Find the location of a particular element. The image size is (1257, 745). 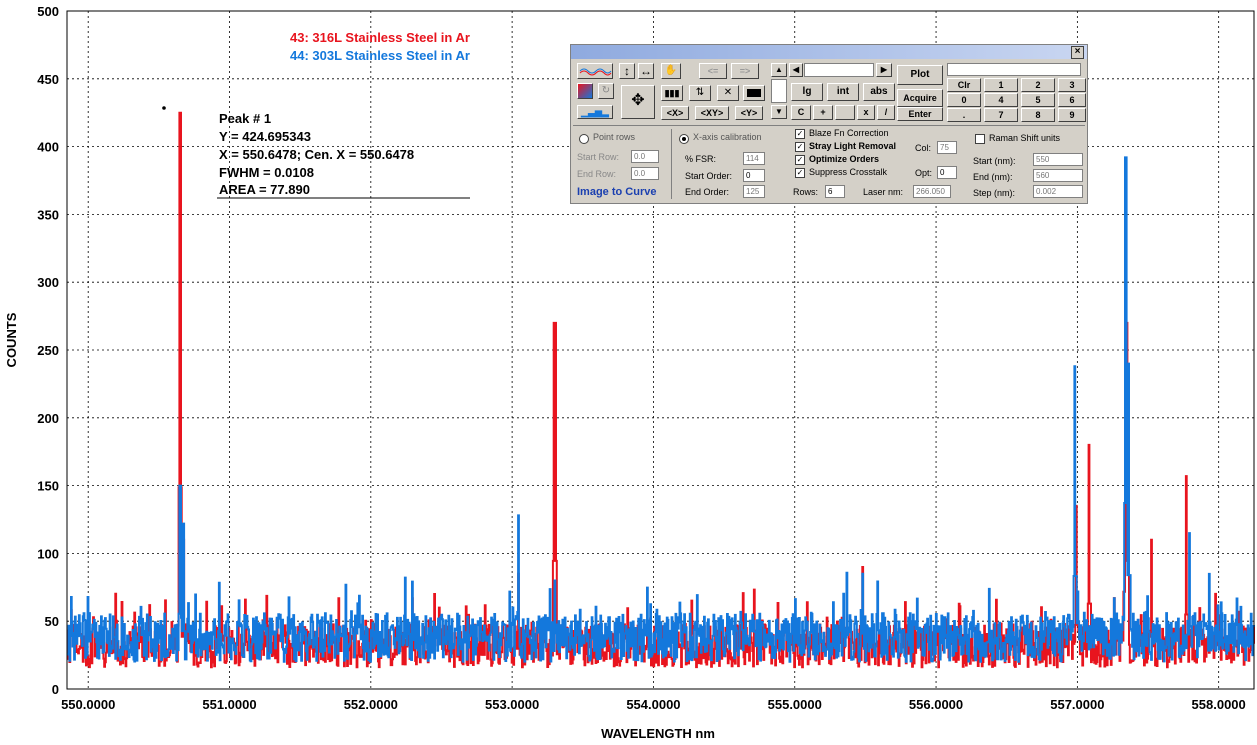

key-9: 9 is located at coordinates (1072, 115).